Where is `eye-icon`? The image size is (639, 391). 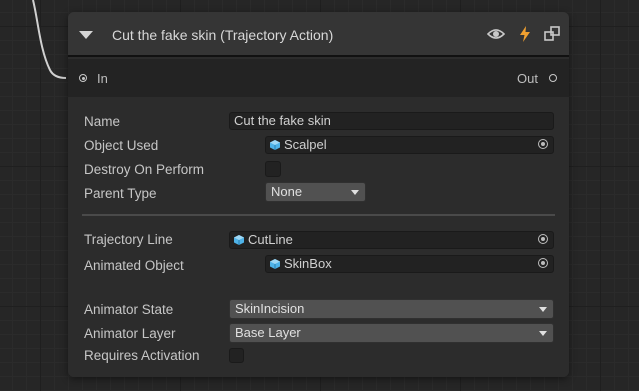 eye-icon is located at coordinates (496, 34).